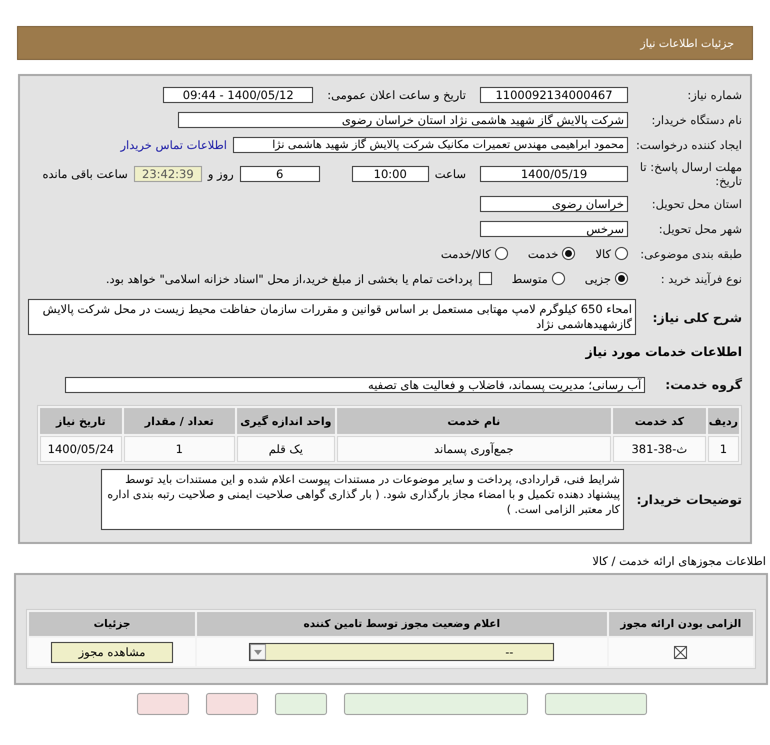 Image resolution: width=770 pixels, height=745 pixels. What do you see at coordinates (401, 652) in the screenshot?
I see `status-dropdown: --` at bounding box center [401, 652].